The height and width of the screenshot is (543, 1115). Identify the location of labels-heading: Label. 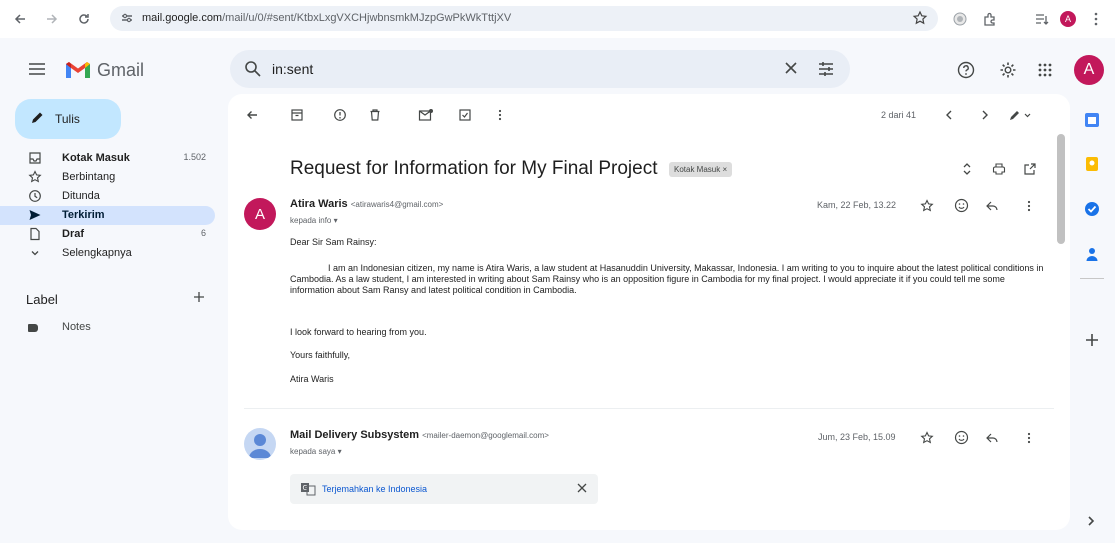
(42, 299).